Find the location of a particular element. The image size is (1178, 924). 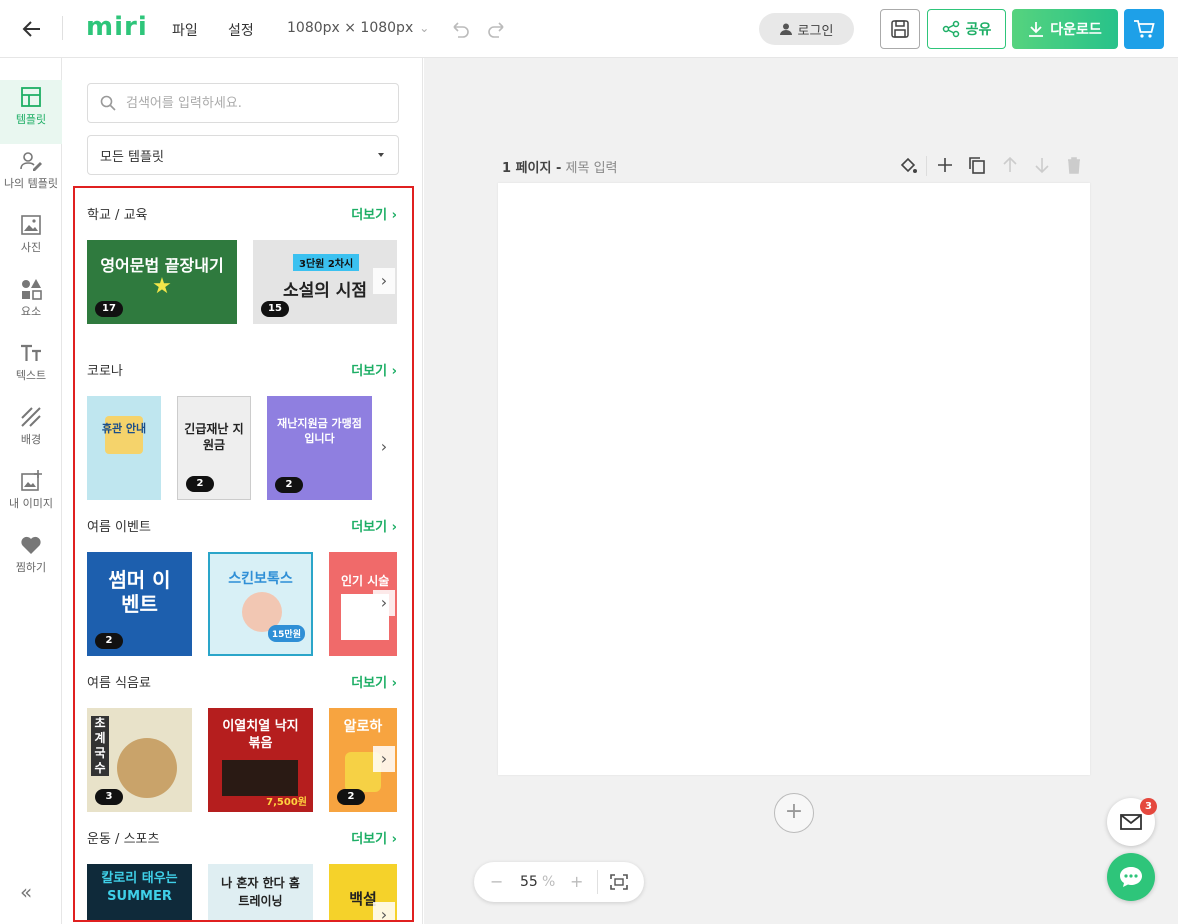

back-arrow-icon is located at coordinates (32, 29).